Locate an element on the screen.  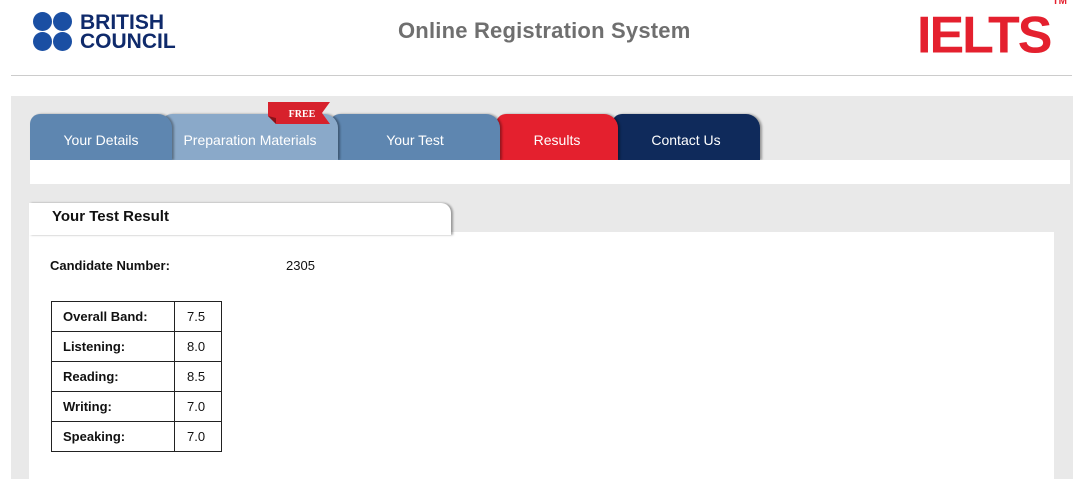
tab-contact-us: Contact Us is located at coordinates (686, 137).